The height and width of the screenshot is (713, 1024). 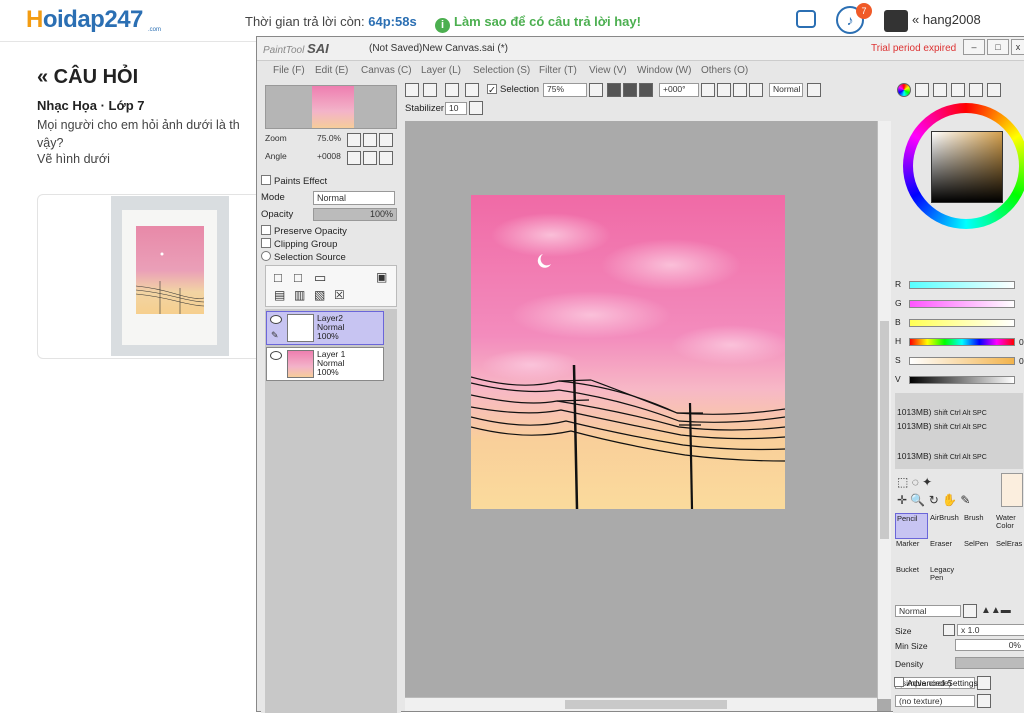 I want to click on rotate-tool-icon: ↻, so click(x=934, y=500).